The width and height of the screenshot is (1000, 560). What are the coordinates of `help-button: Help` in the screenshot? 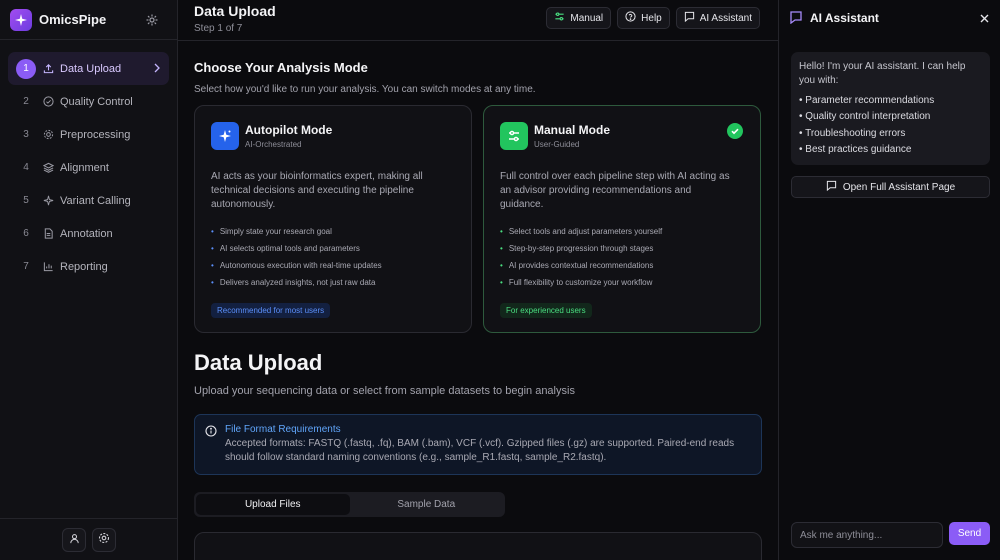 It's located at (643, 18).